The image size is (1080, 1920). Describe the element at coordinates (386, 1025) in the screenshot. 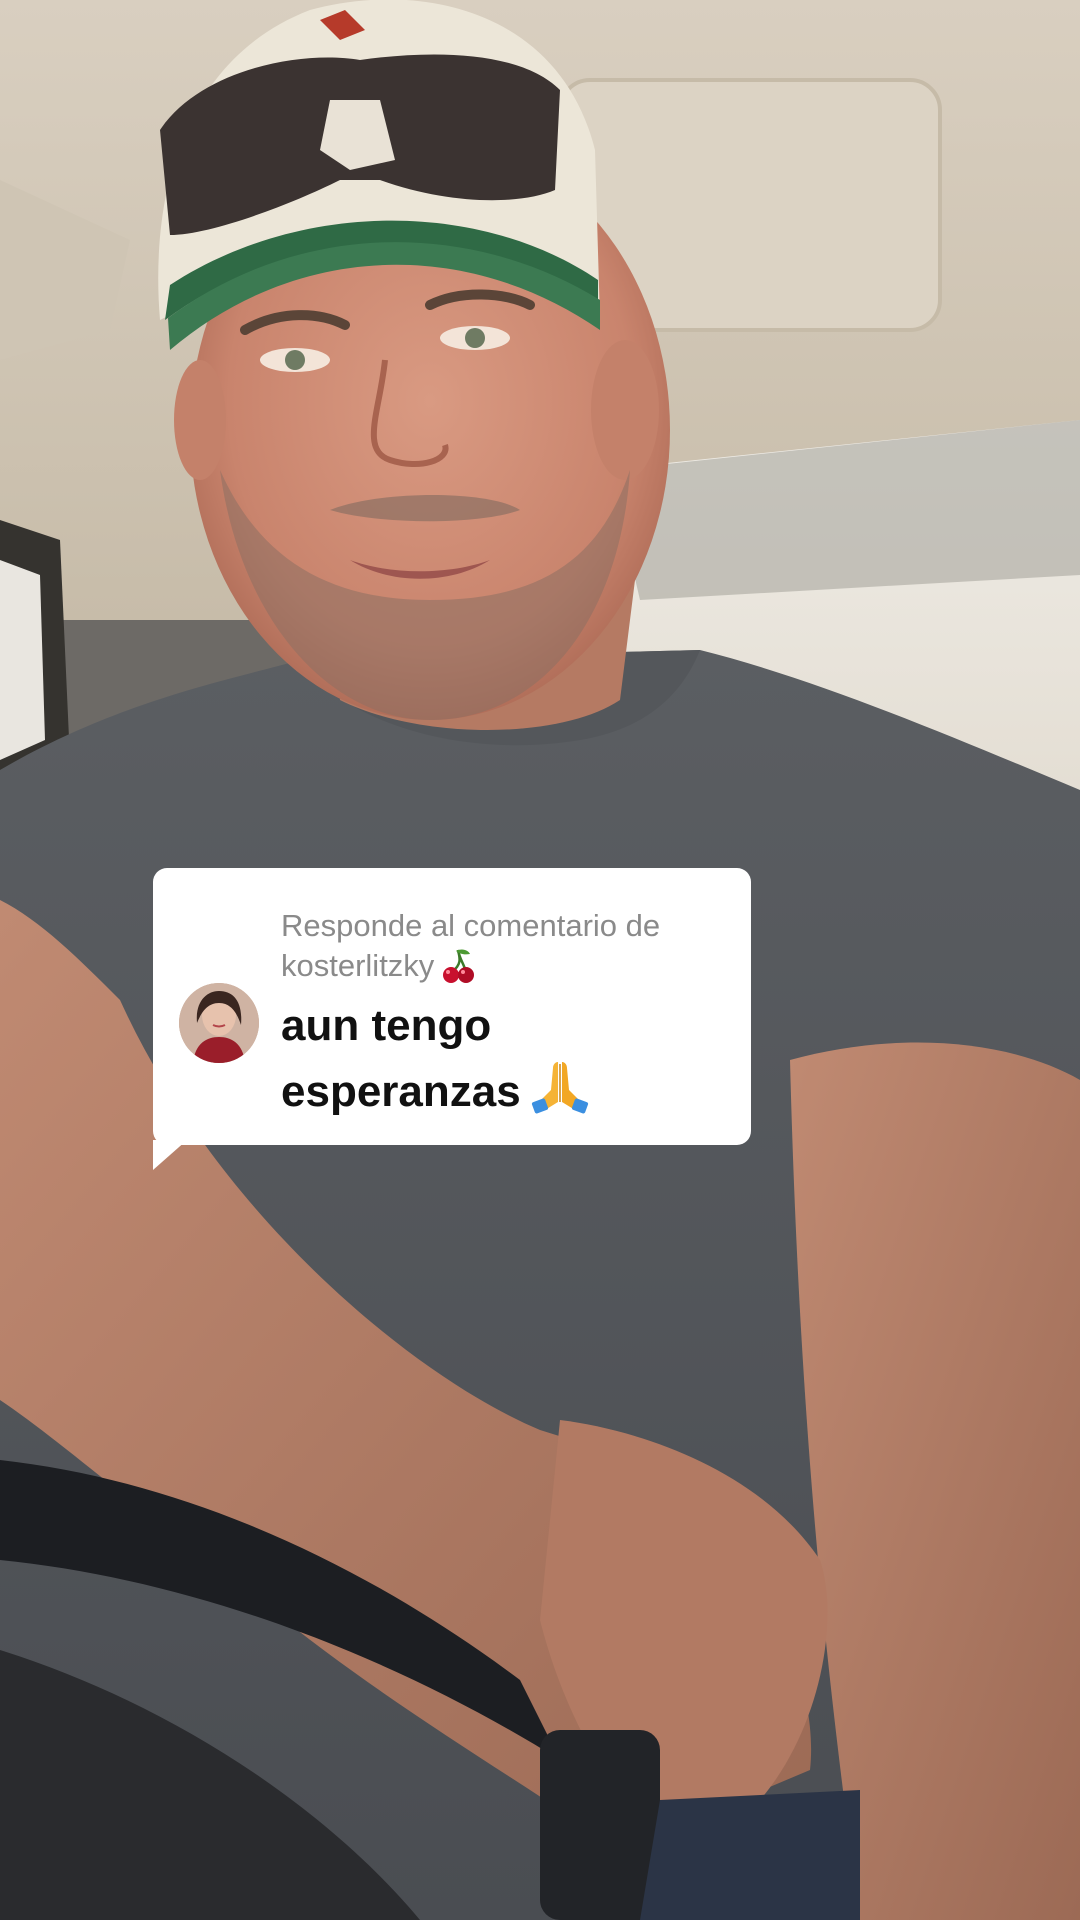

I see `reply-comment-line-1: aun tengo` at that location.